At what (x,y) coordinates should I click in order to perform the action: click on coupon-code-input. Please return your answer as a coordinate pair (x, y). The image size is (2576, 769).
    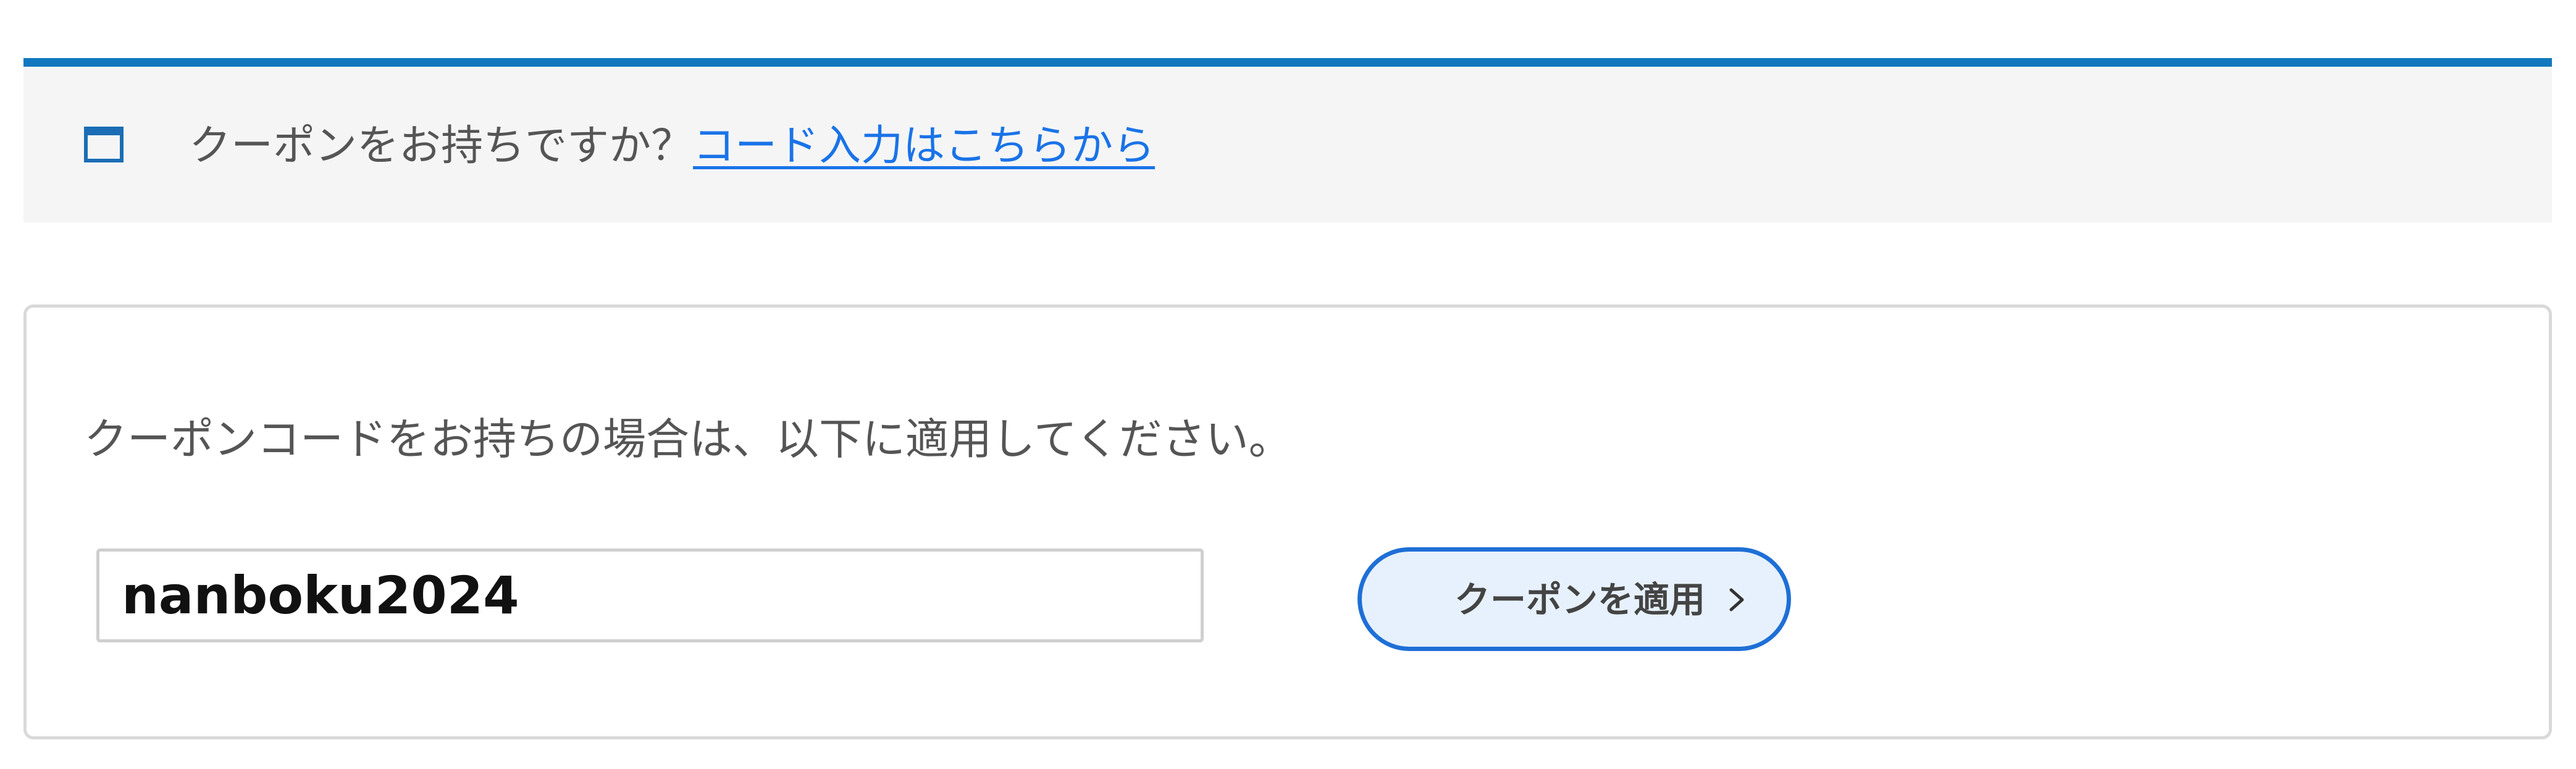
    Looking at the image, I should click on (650, 595).